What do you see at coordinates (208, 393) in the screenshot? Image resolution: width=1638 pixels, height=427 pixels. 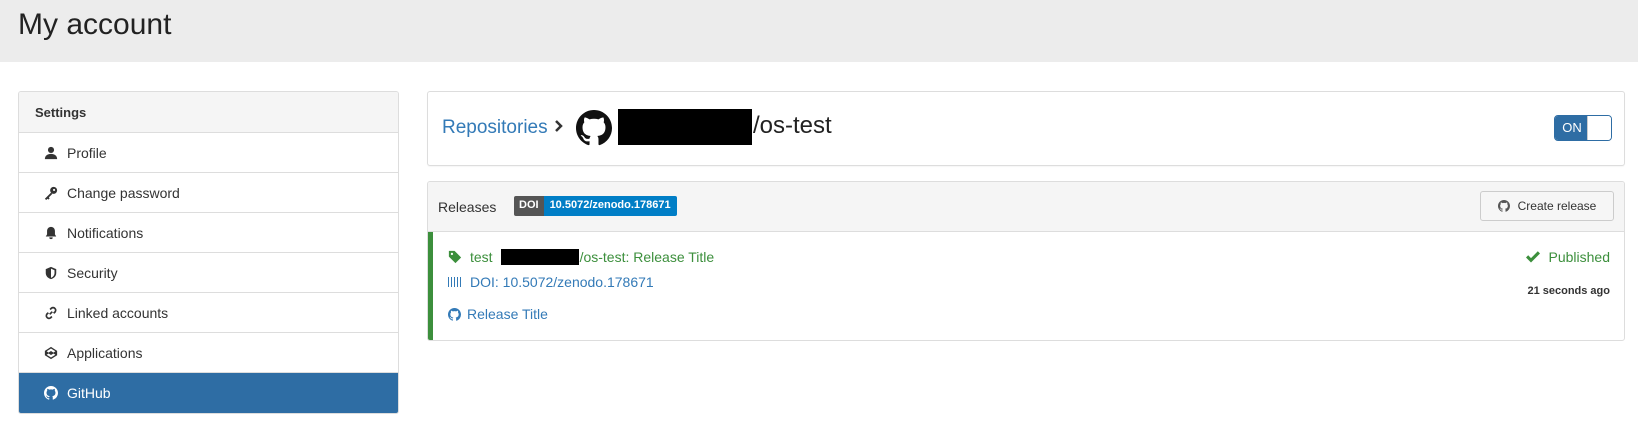 I see `sidebar-item-github: GitHub` at bounding box center [208, 393].